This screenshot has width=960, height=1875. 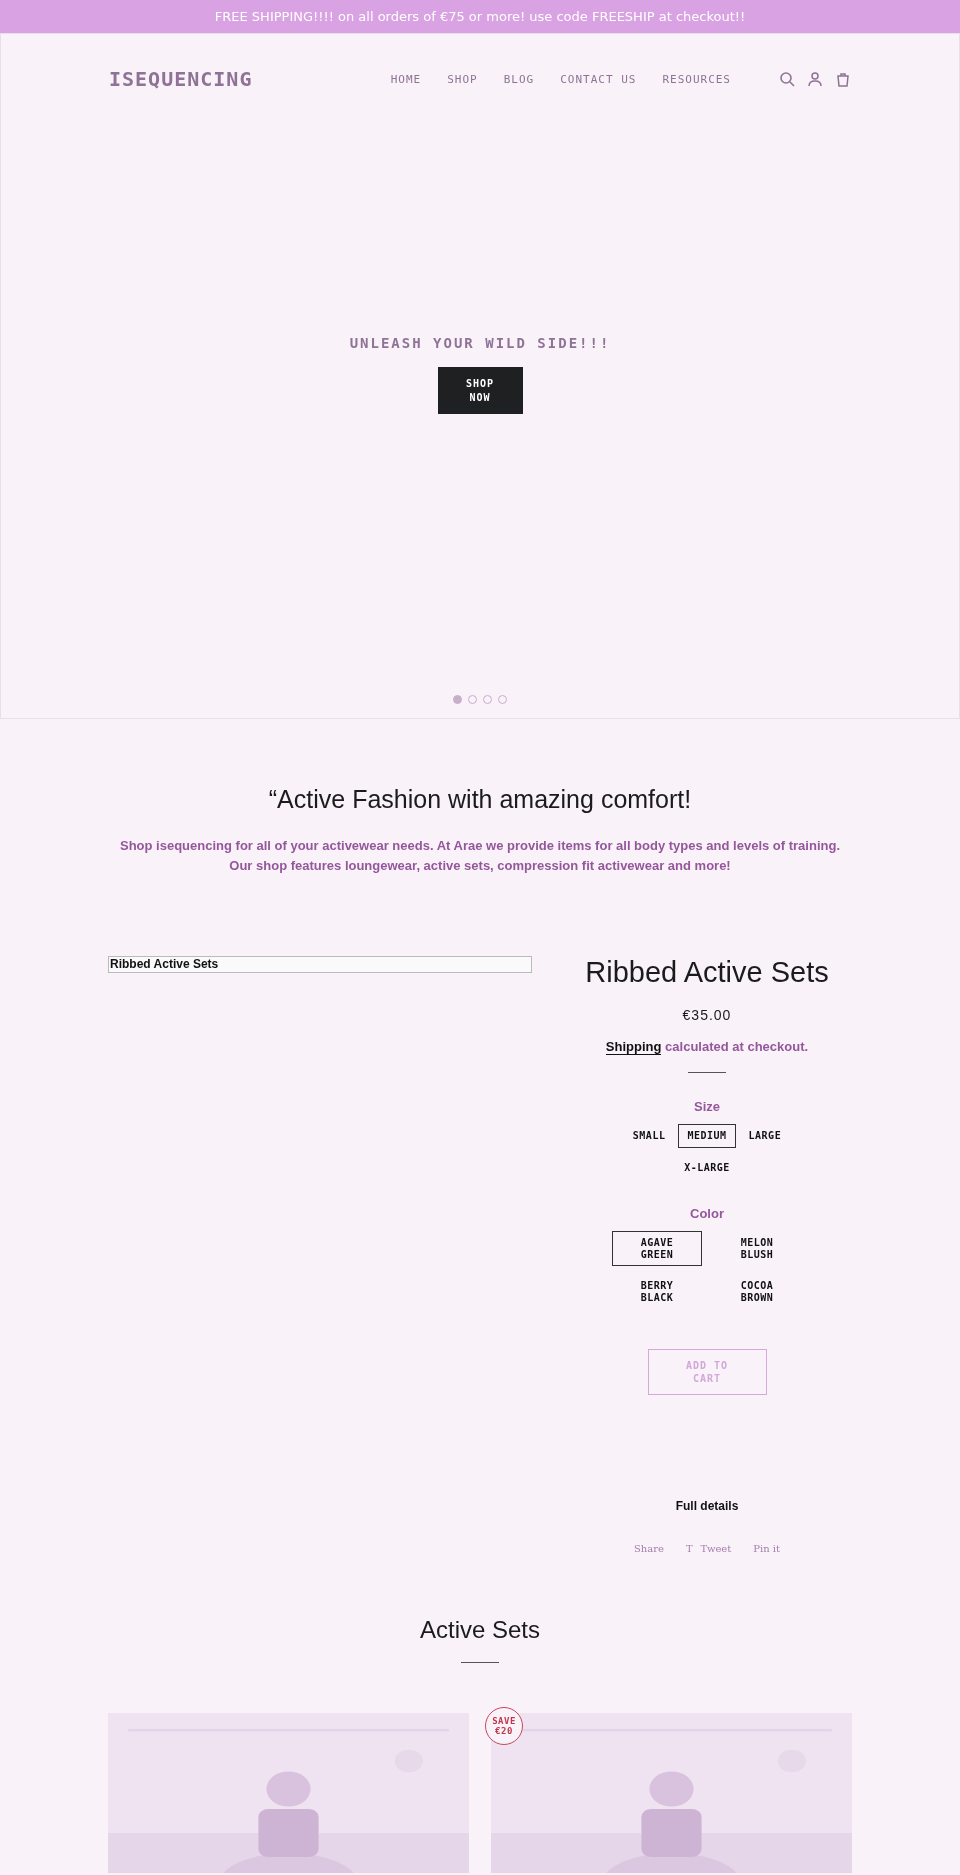 I want to click on color-option: BERRY BLACK, so click(x=657, y=1291).